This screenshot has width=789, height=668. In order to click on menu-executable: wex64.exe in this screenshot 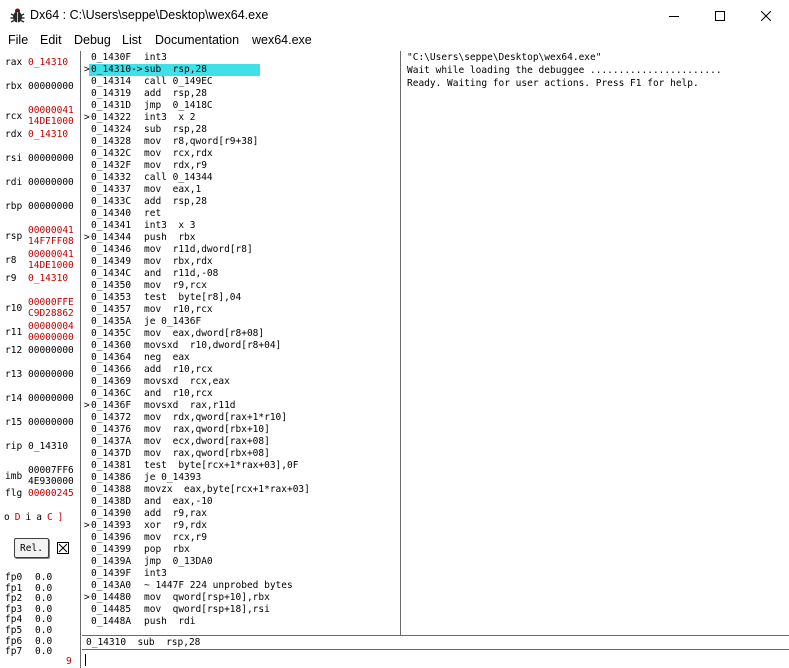, I will do `click(282, 40)`.